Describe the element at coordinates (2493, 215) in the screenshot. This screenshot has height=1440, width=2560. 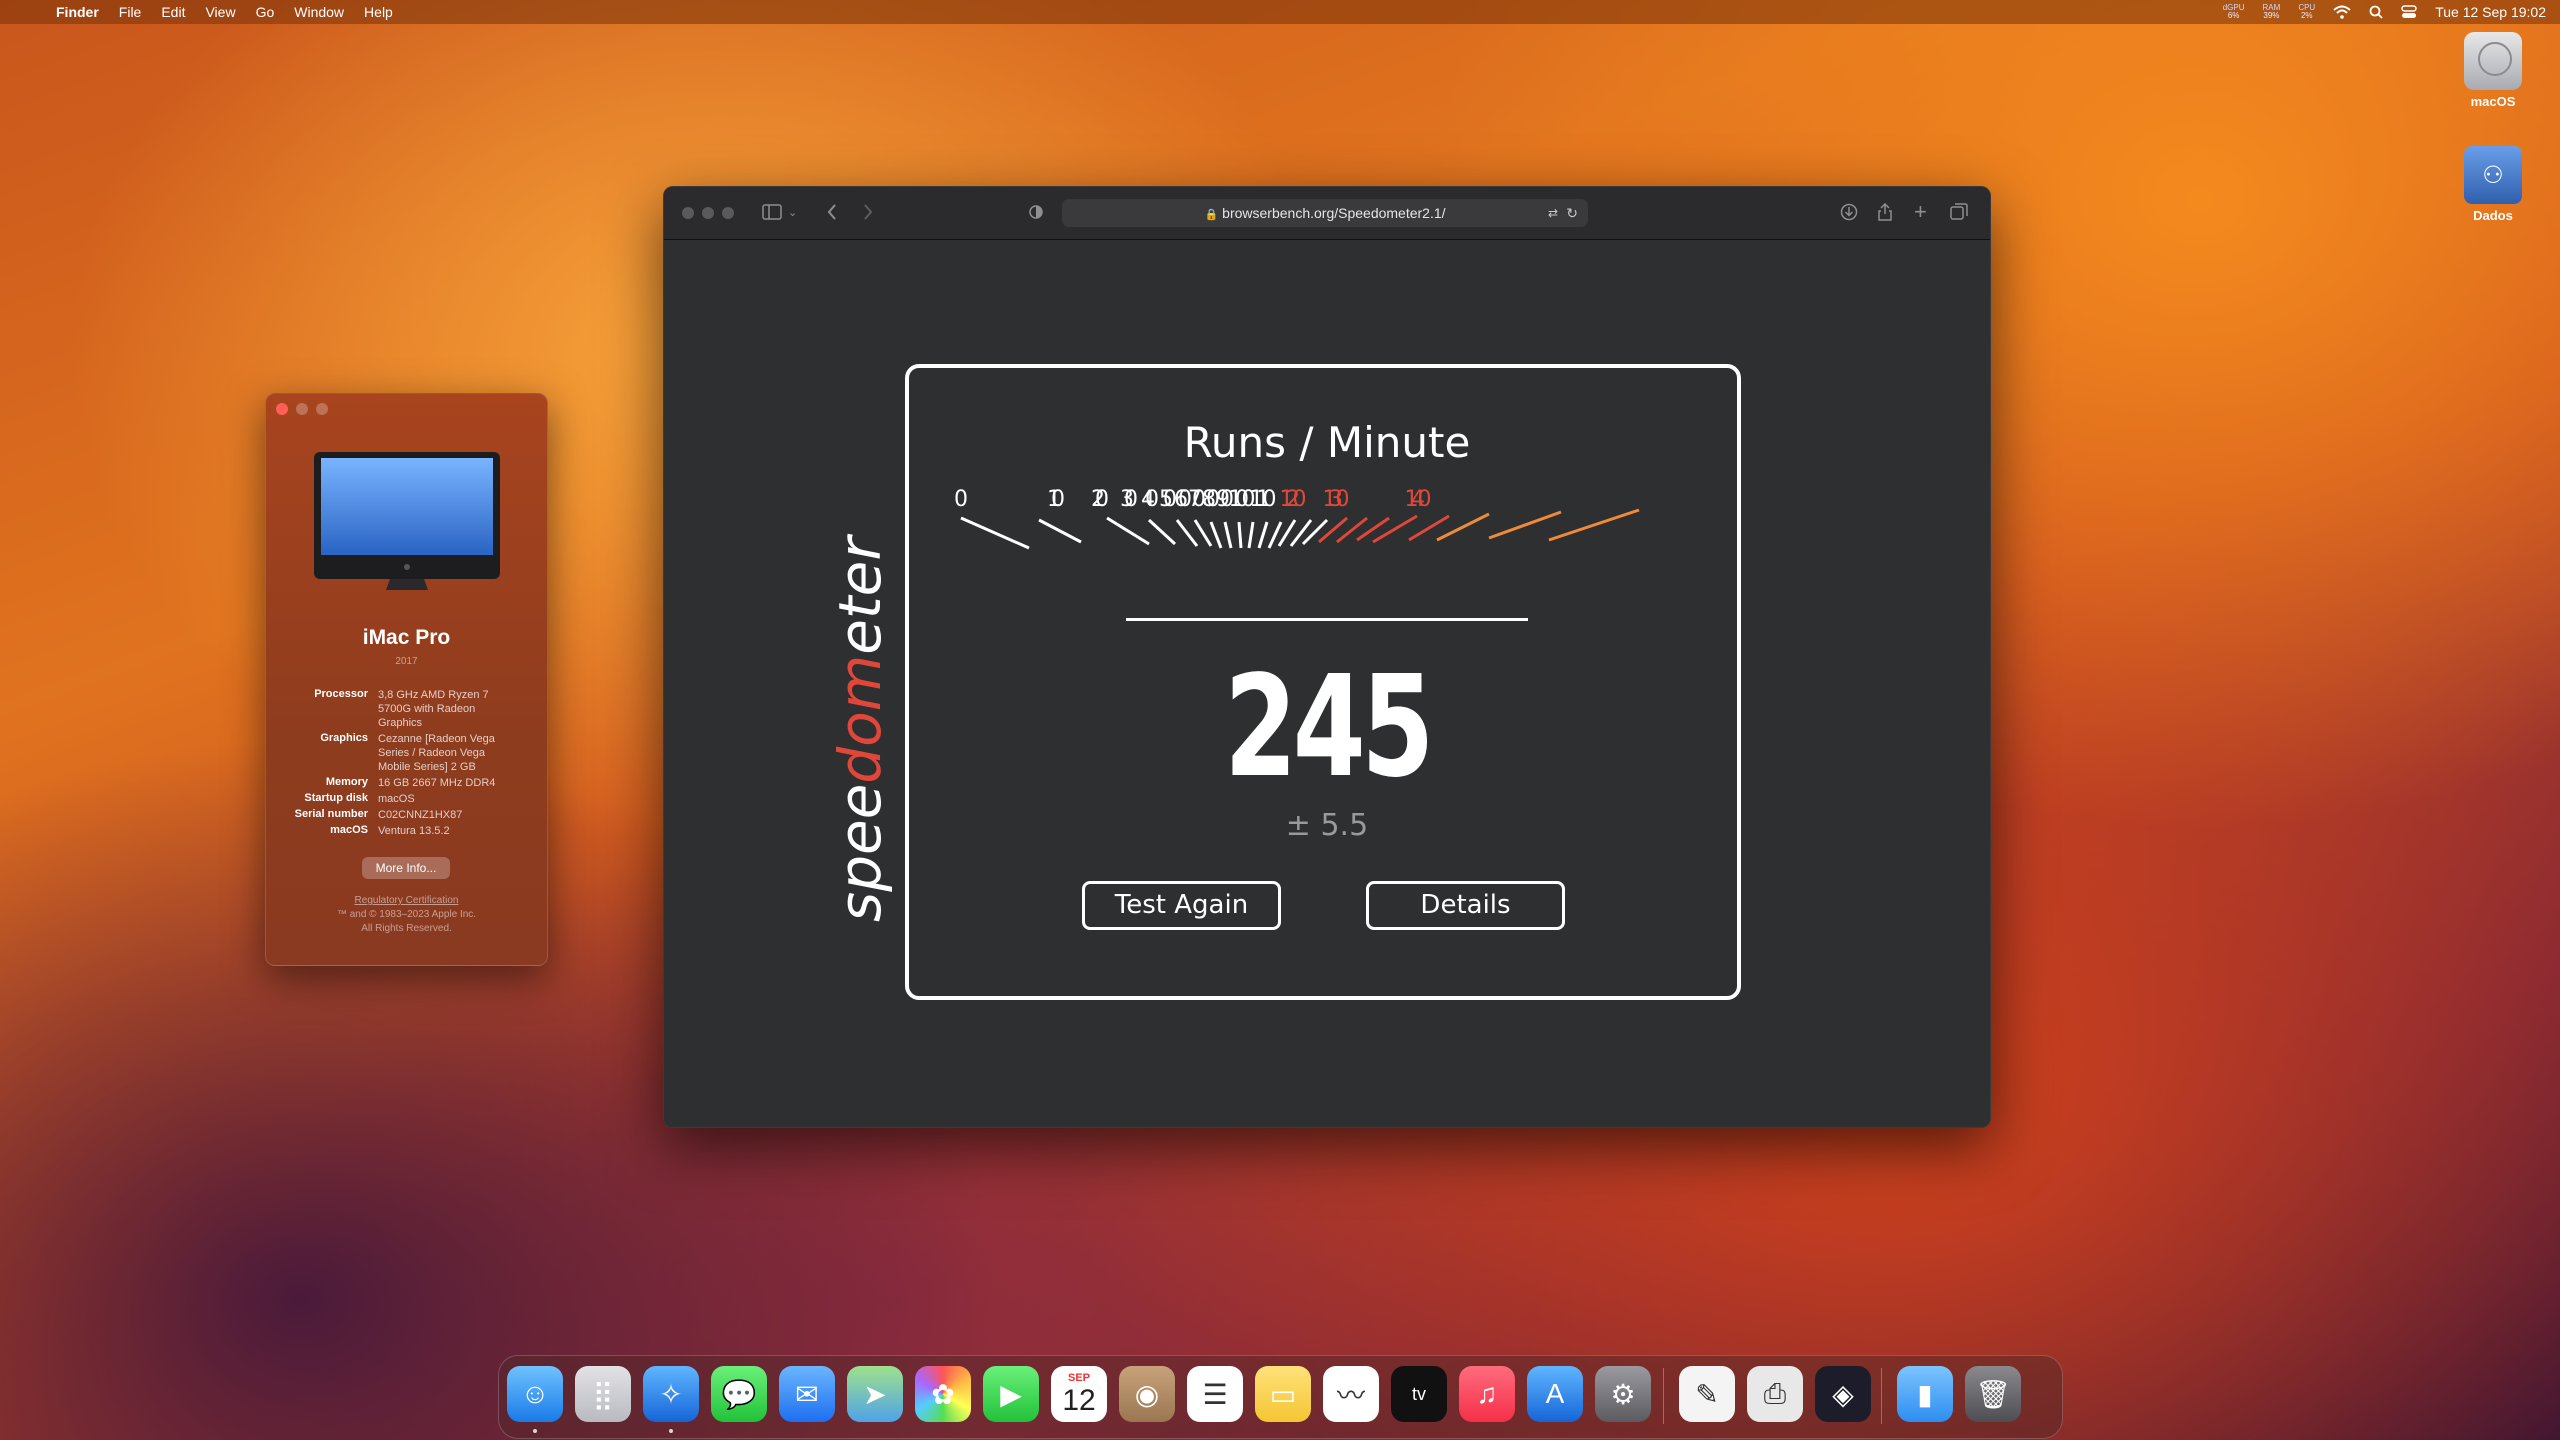
I see `desktop-icon-label: Dados` at that location.